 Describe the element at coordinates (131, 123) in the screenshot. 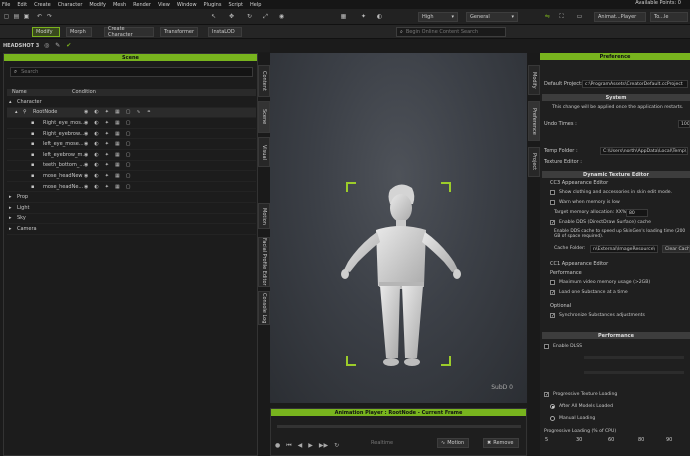

I see `tree-row-mesh: ▪ Right_eye_mos... ◉ ◐ ✦ ▦ ▢` at that location.